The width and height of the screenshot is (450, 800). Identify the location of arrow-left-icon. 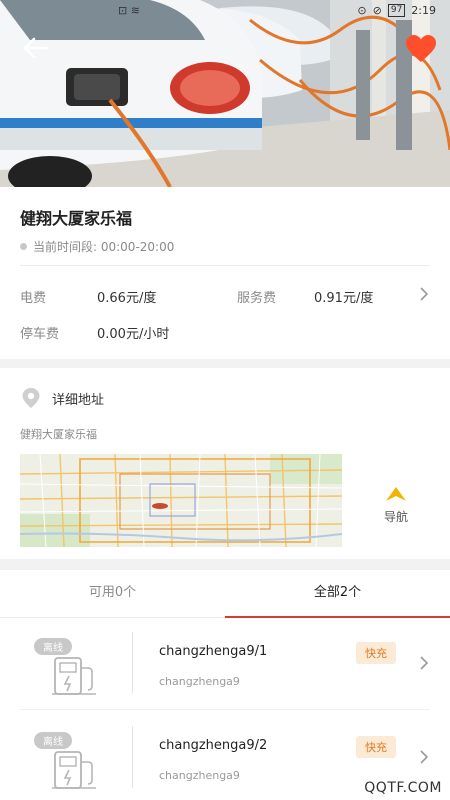
(36, 48).